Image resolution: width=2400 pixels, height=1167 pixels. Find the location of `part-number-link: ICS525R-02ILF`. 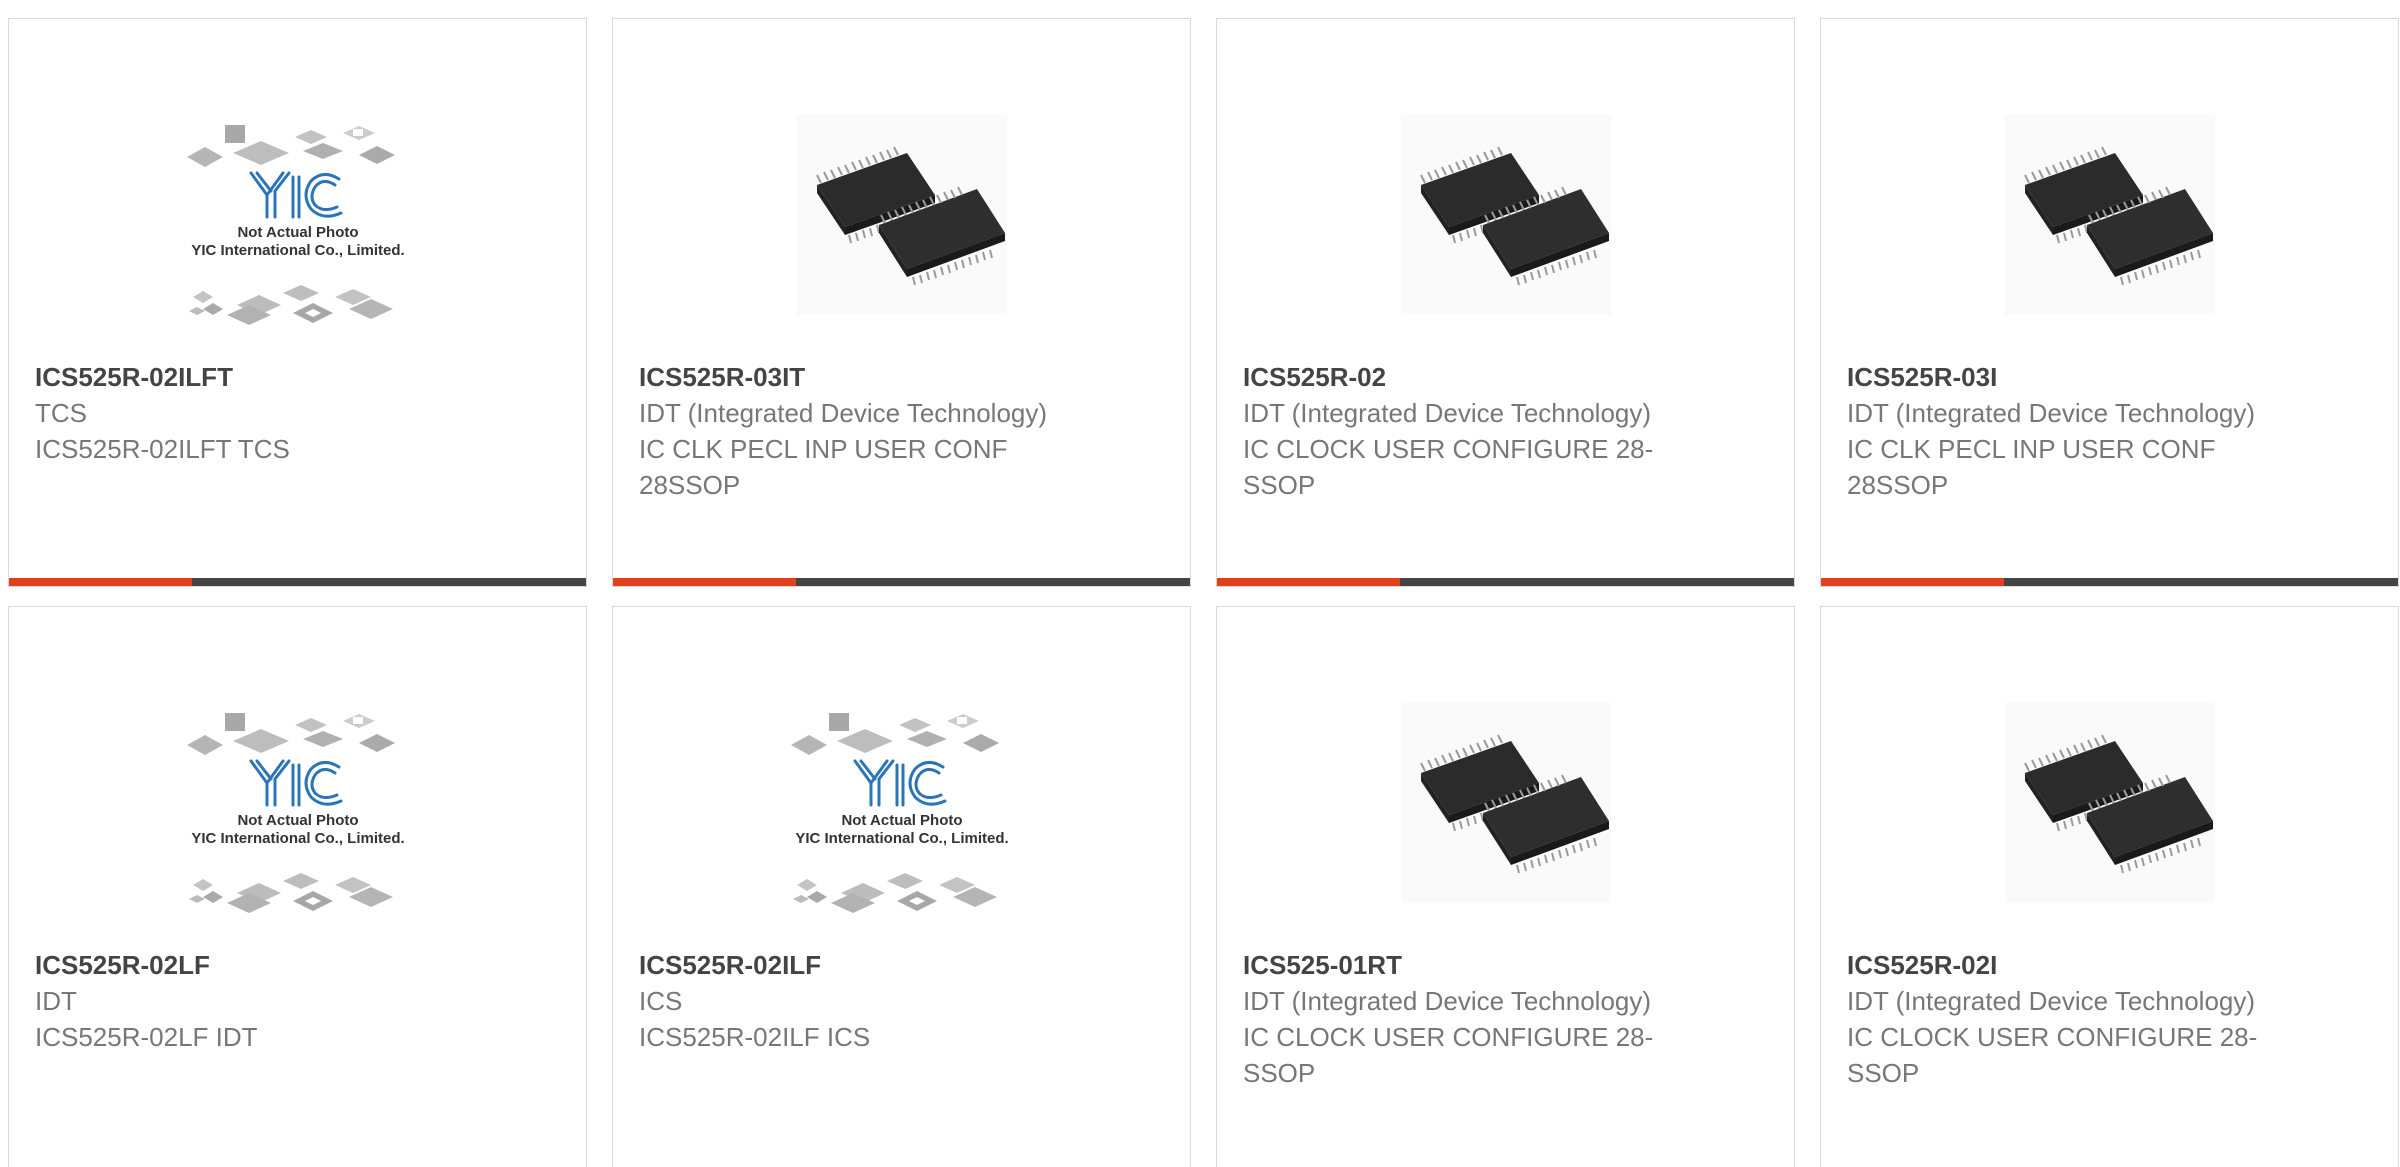

part-number-link: ICS525R-02ILF is located at coordinates (901, 965).